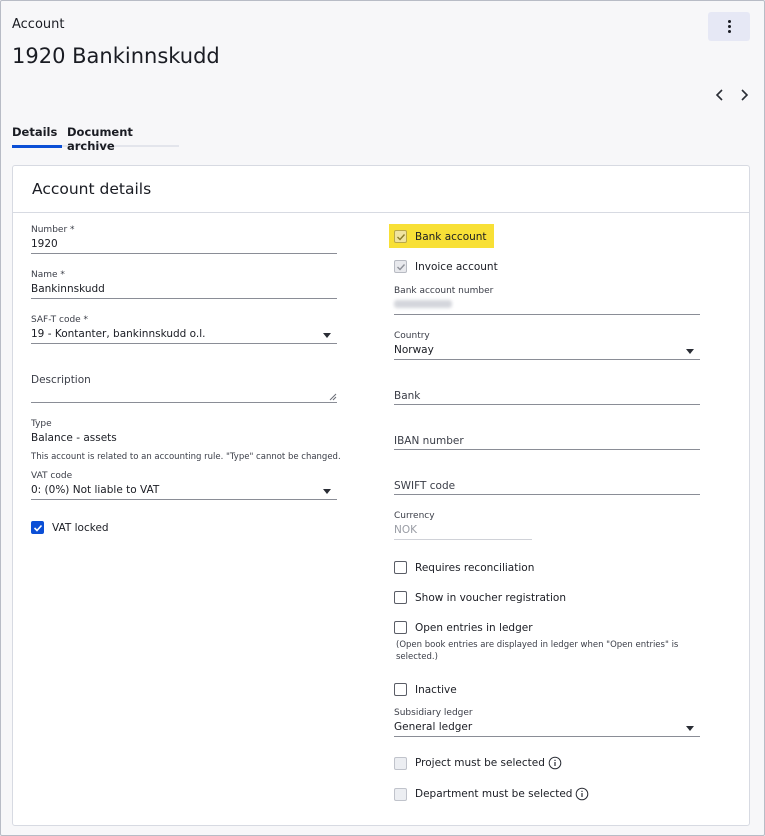 This screenshot has width=765, height=836. Describe the element at coordinates (400, 763) in the screenshot. I see `project-required-box` at that location.